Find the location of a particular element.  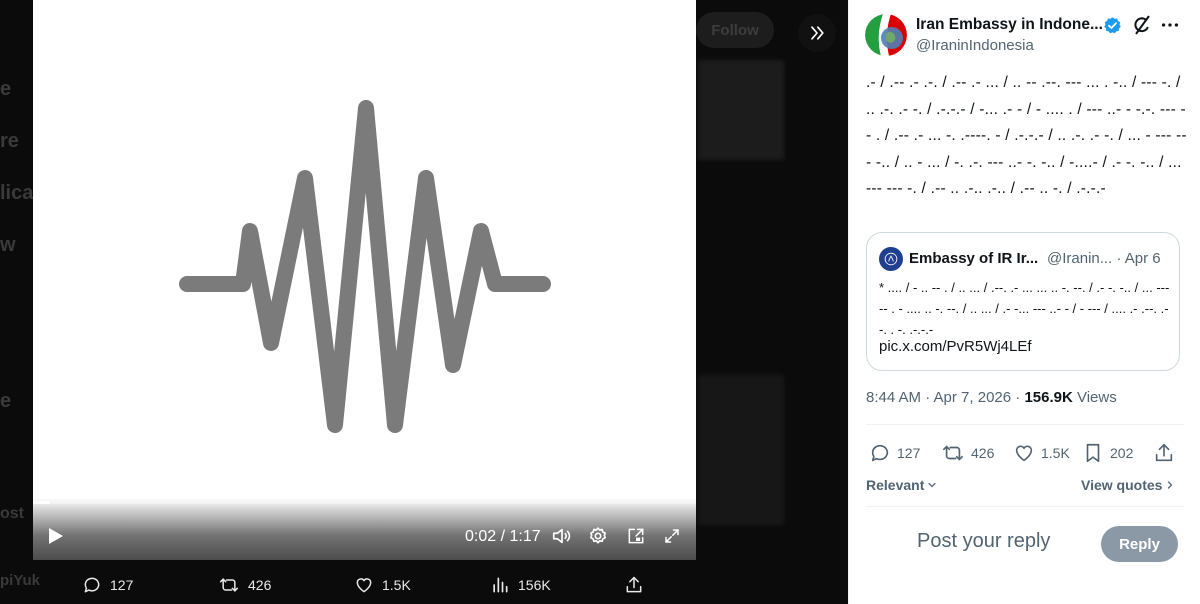

quoted-author-handle-date: @Iranin... · Apr 6 is located at coordinates (1104, 258).